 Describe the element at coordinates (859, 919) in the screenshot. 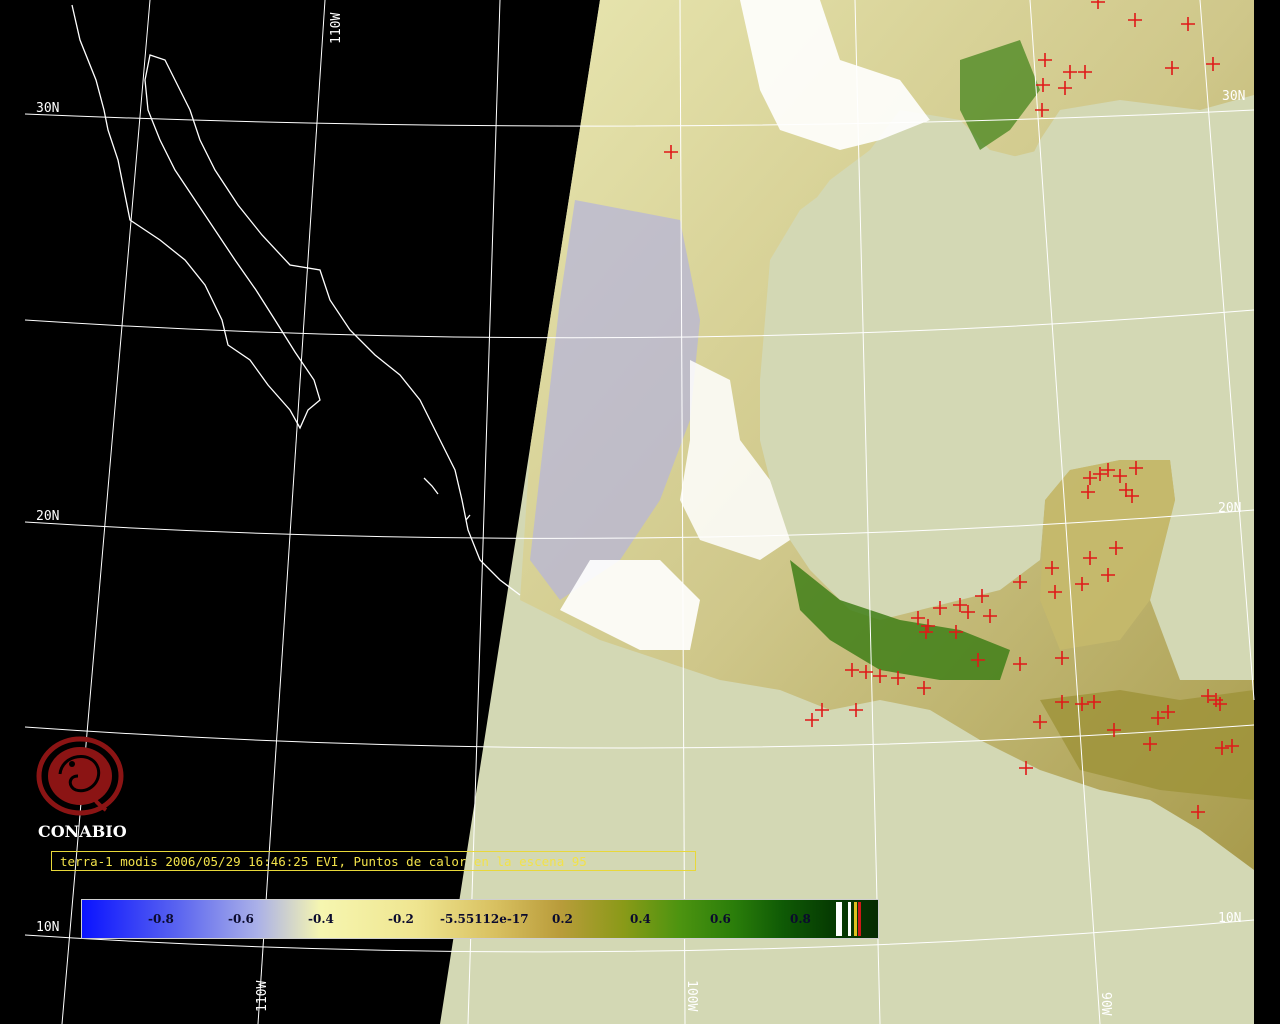

I see `colorbar-hotspot-swatch` at that location.